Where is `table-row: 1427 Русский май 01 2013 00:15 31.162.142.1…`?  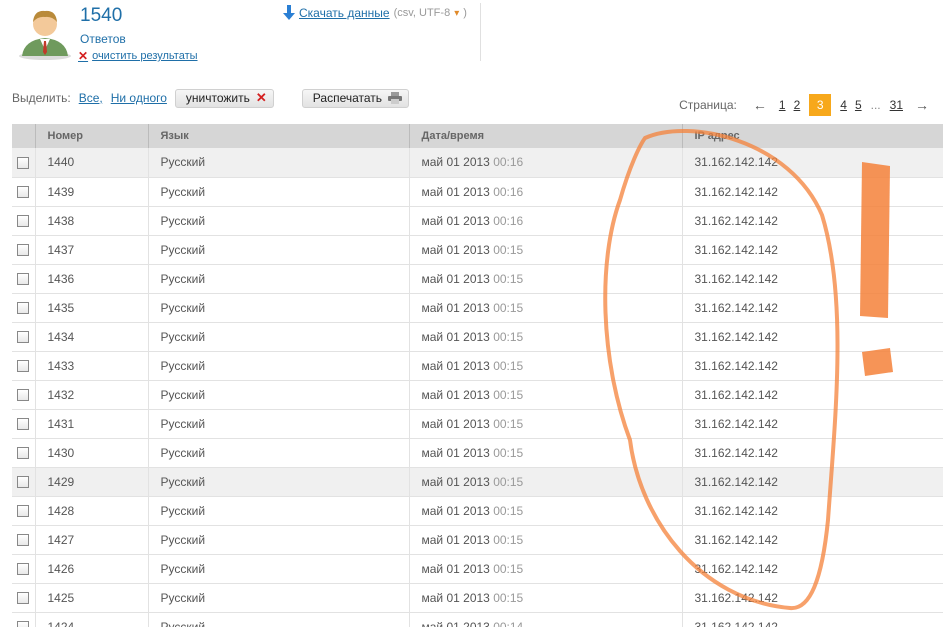 table-row: 1427 Русский май 01 2013 00:15 31.162.142.1… is located at coordinates (477, 540).